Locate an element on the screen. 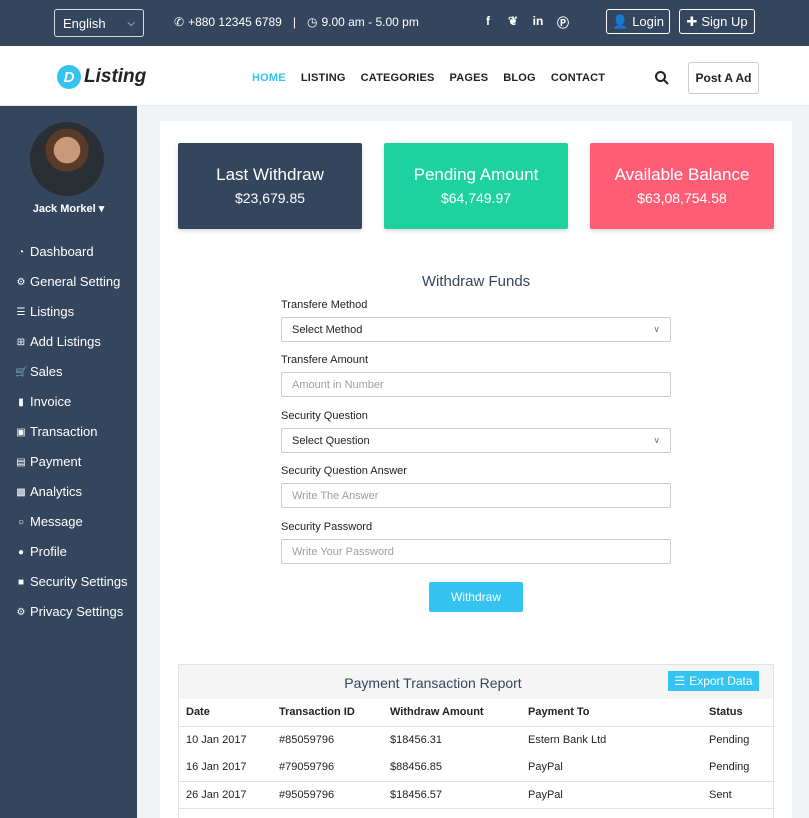 This screenshot has height=818, width=809. facebook-icon: f is located at coordinates (488, 22).